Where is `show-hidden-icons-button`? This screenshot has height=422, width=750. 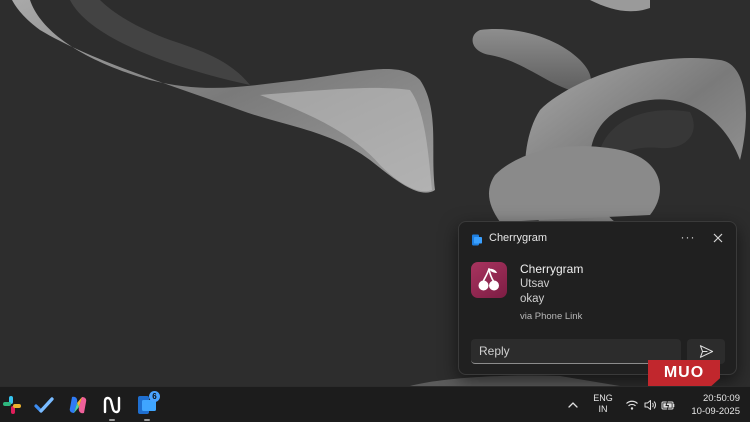
show-hidden-icons-button is located at coordinates (573, 405).